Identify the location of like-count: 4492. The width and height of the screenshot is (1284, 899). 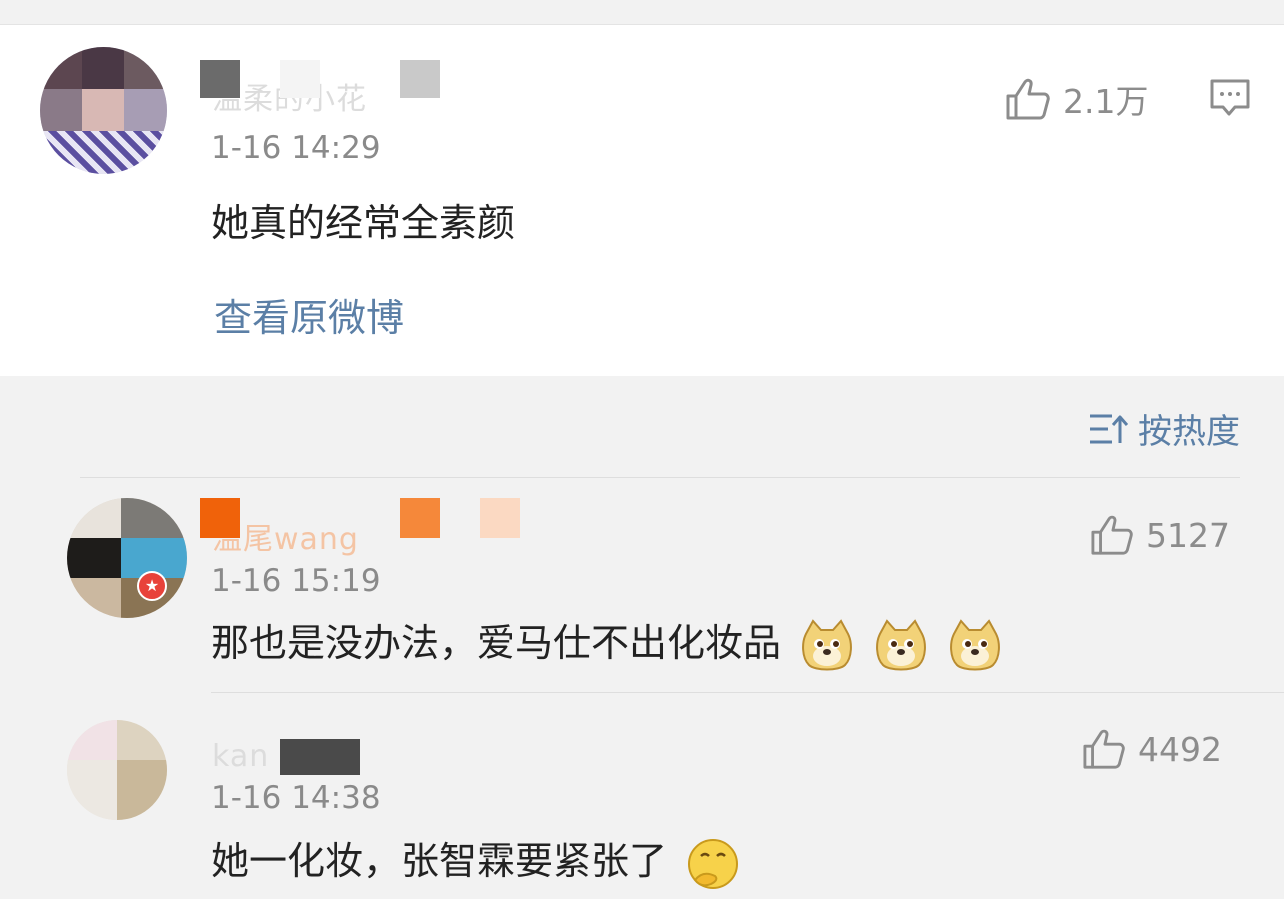
(1180, 749).